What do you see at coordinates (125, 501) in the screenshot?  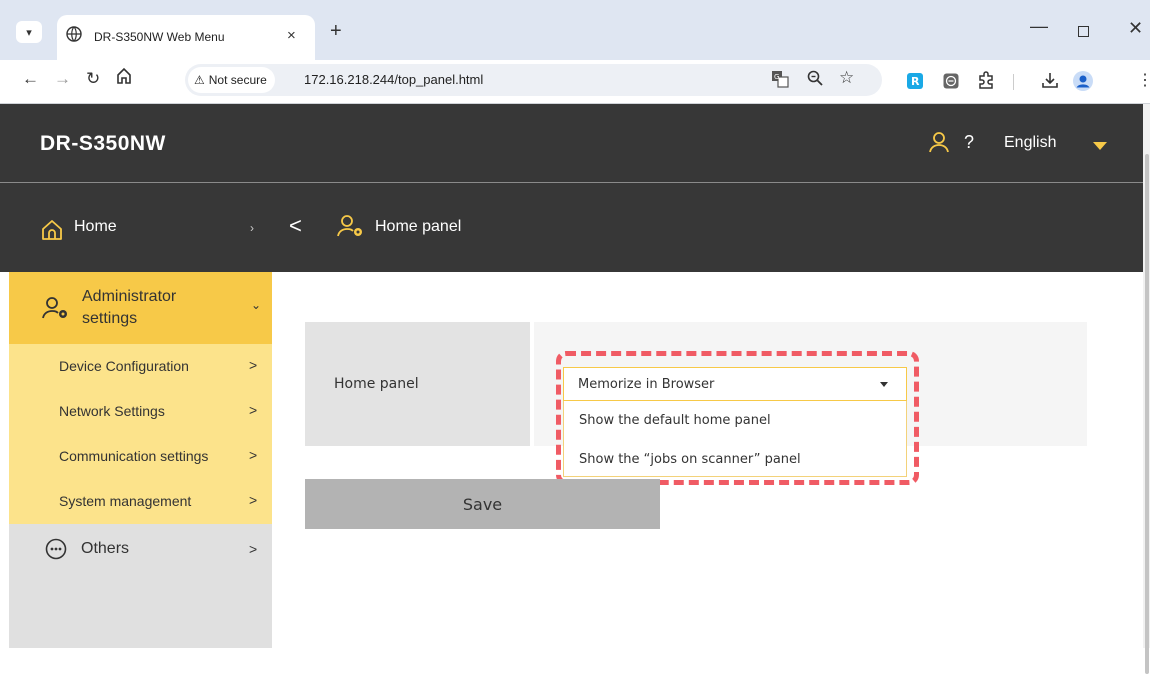 I see `sidebar-item-label: System management` at bounding box center [125, 501].